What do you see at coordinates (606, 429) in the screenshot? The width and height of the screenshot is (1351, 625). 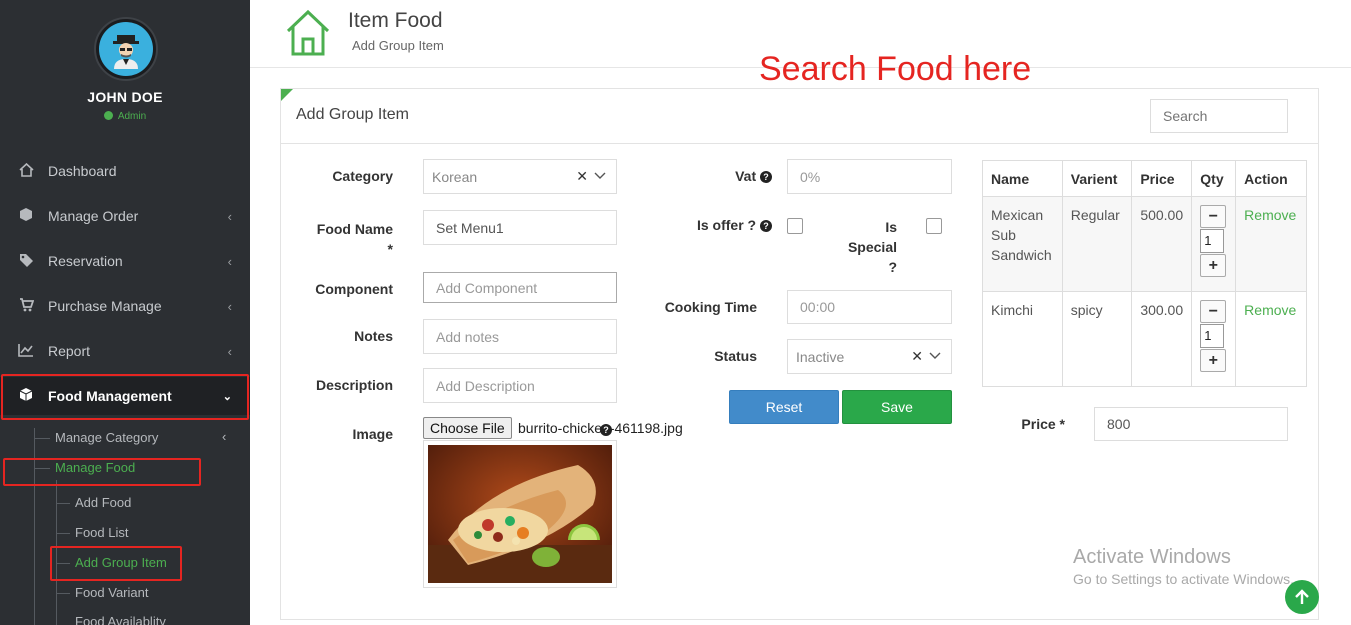 I see `cursor-help-icon: ?` at bounding box center [606, 429].